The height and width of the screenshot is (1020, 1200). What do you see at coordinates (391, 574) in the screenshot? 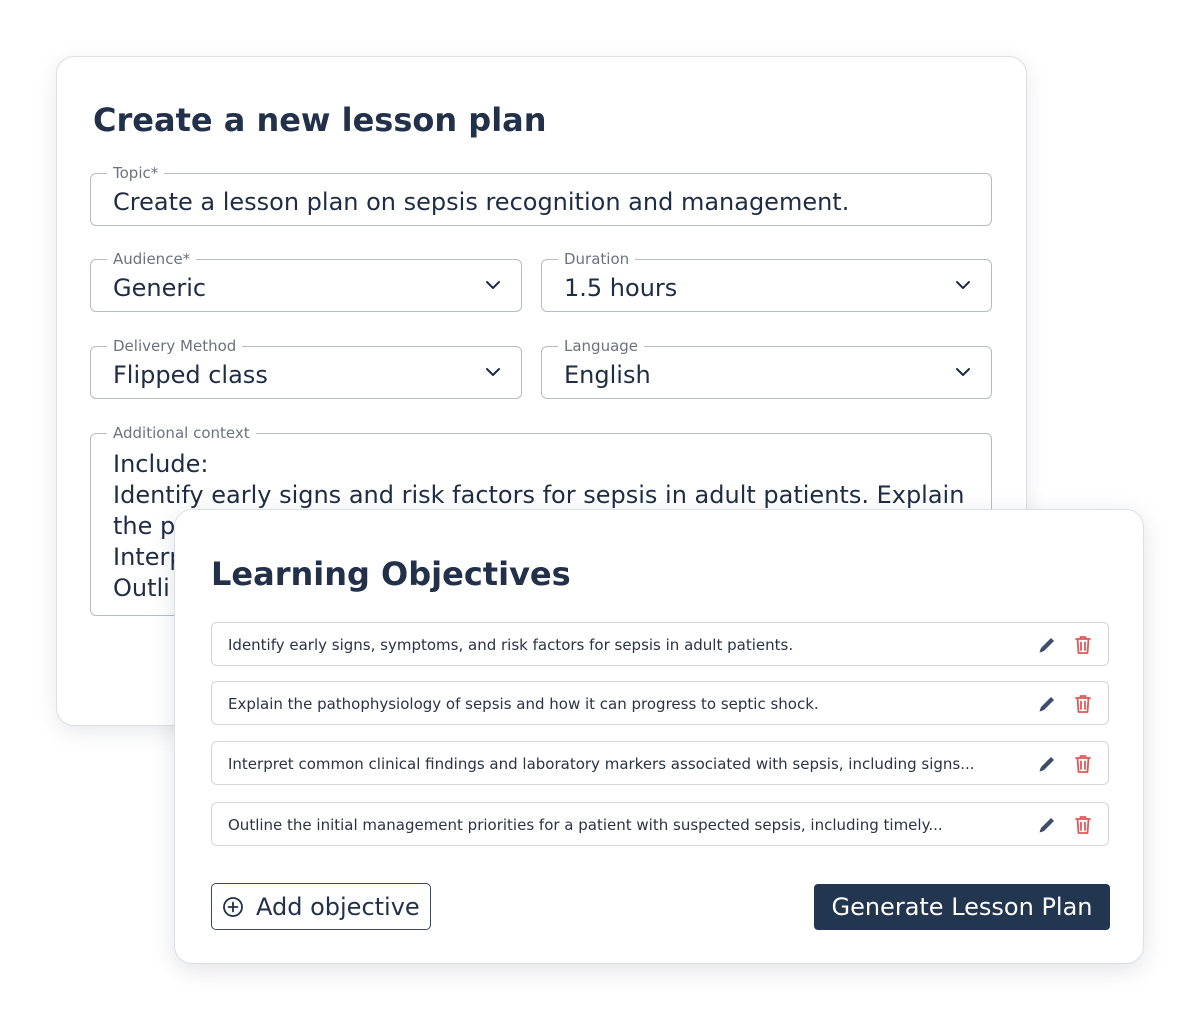
I see `objectives-title: Learning Objectives` at bounding box center [391, 574].